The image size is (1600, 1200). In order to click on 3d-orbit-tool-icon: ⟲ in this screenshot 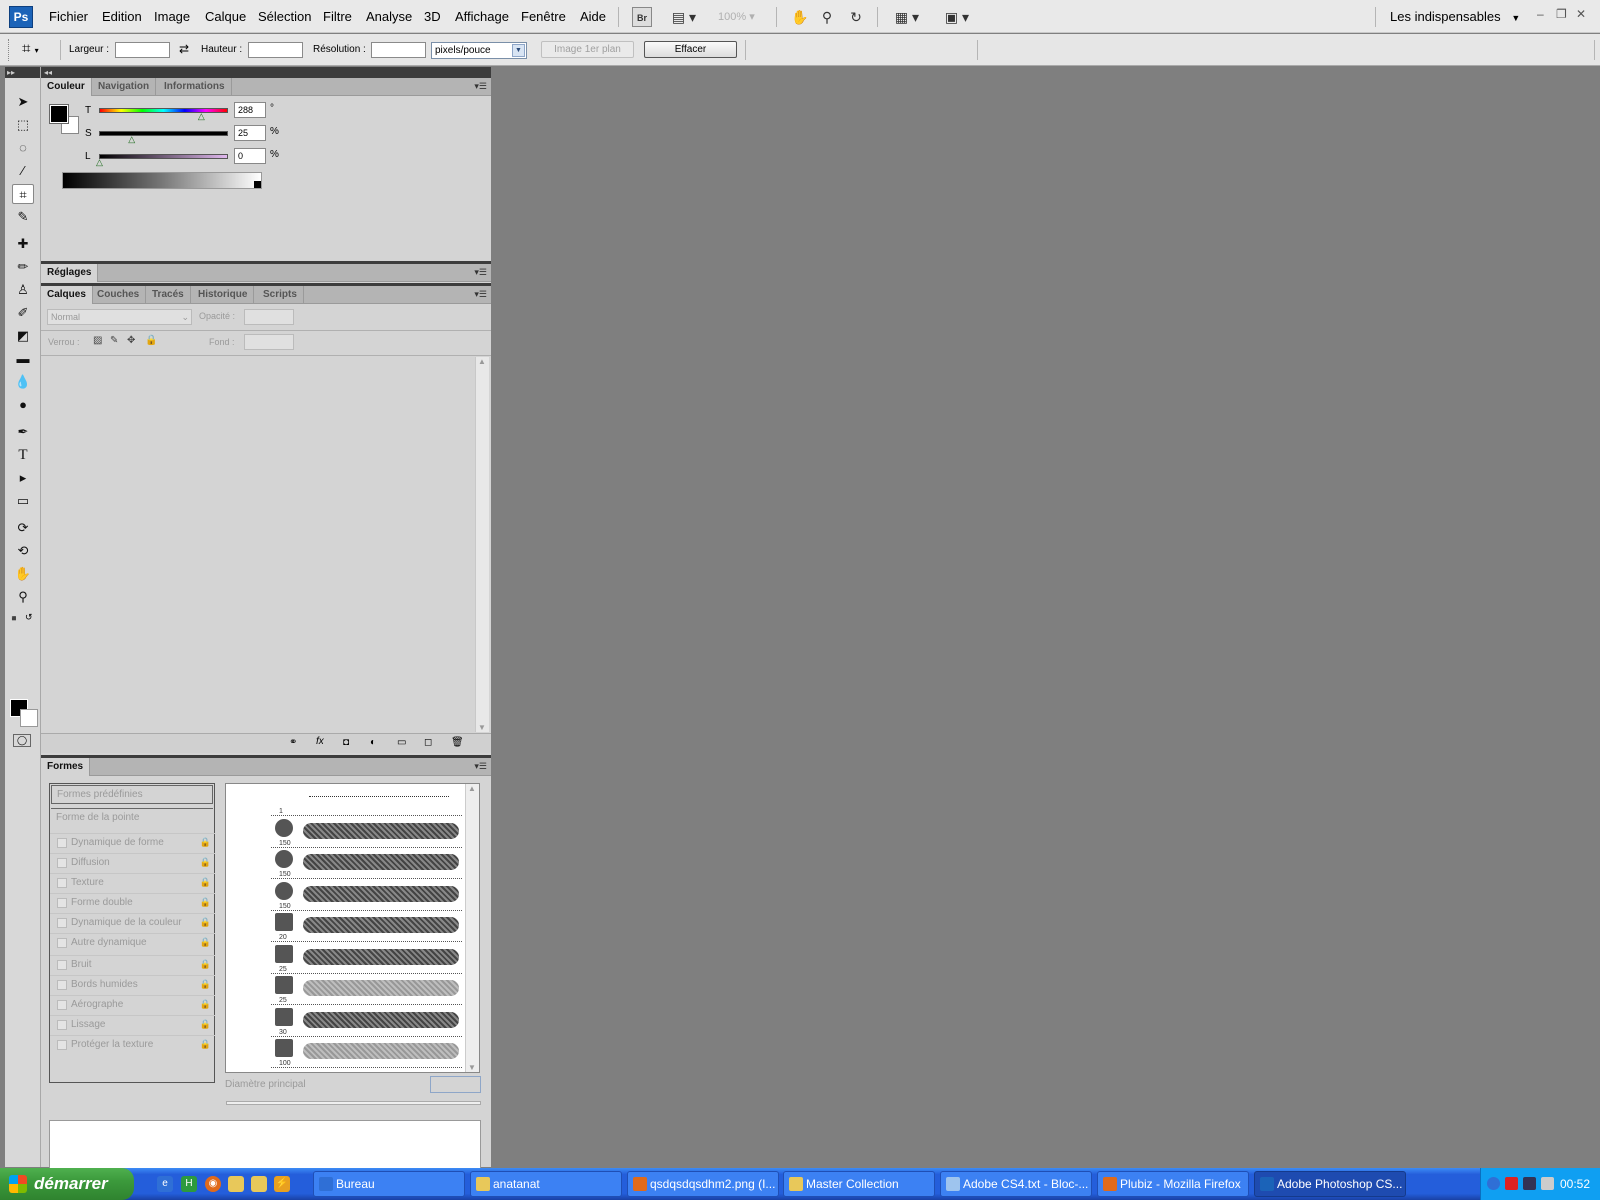, I will do `click(23, 551)`.